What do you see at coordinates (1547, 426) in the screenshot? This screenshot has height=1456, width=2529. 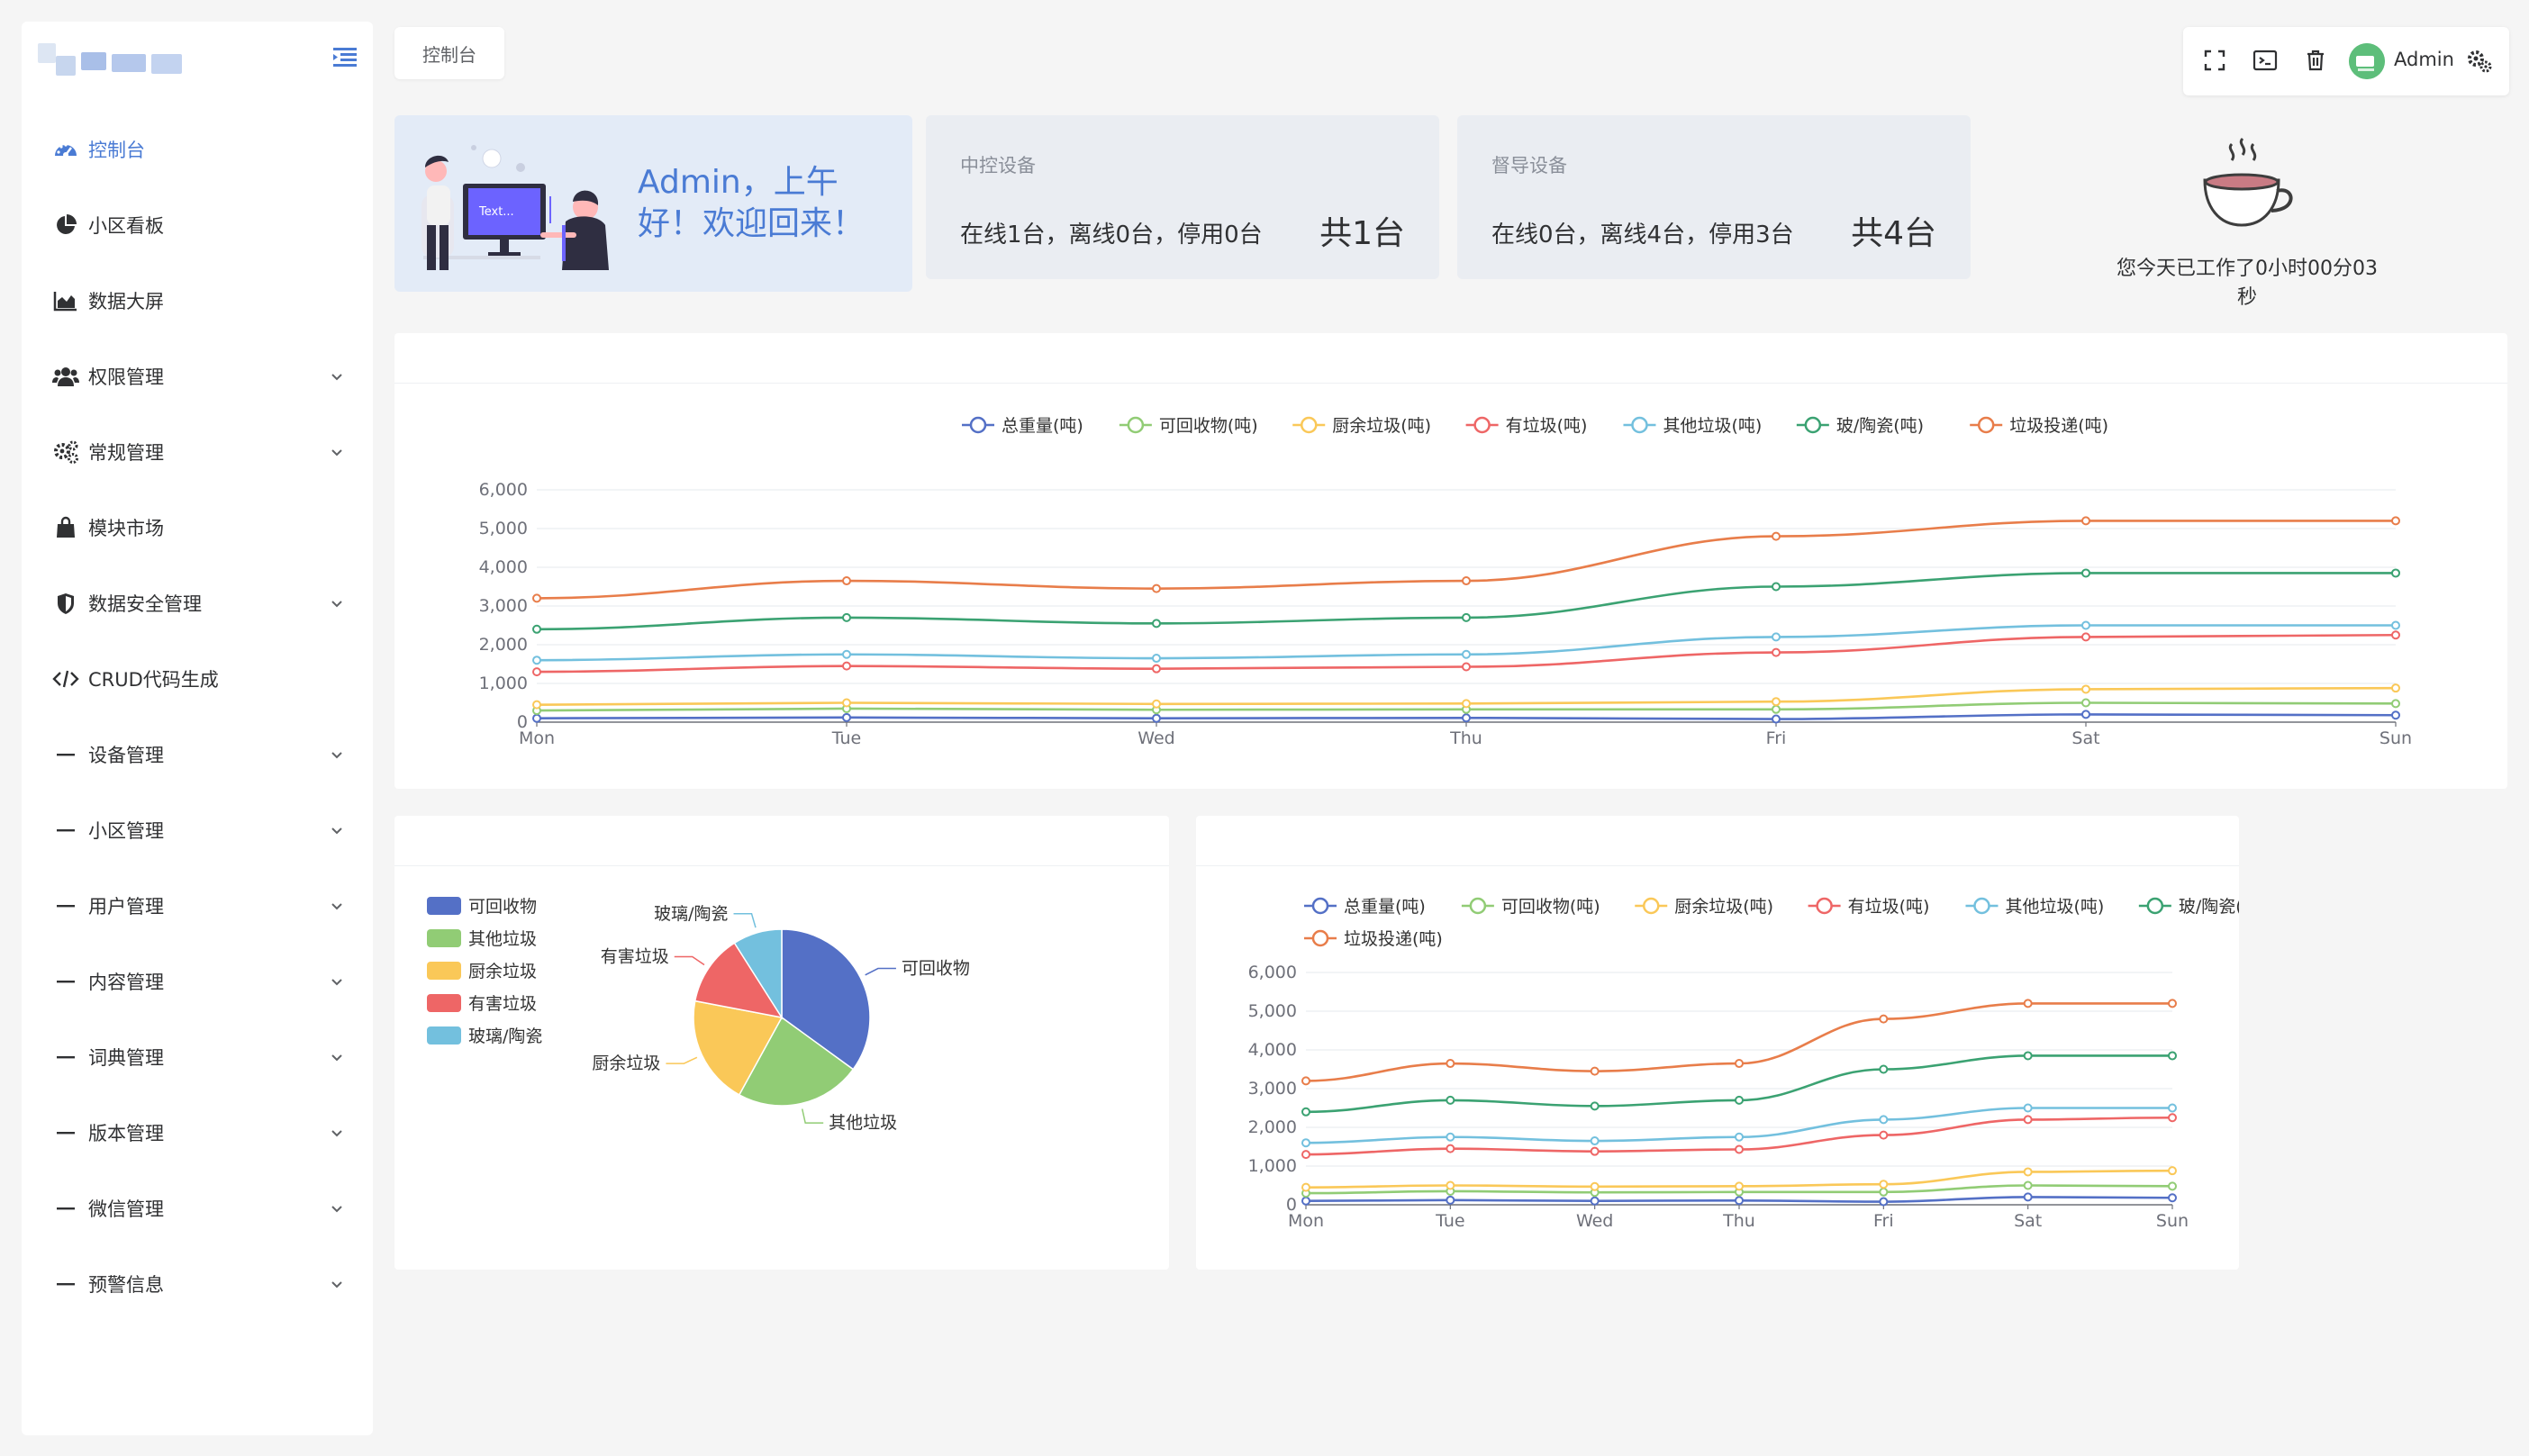 I see `legend-label: 有垃圾(吨)` at bounding box center [1547, 426].